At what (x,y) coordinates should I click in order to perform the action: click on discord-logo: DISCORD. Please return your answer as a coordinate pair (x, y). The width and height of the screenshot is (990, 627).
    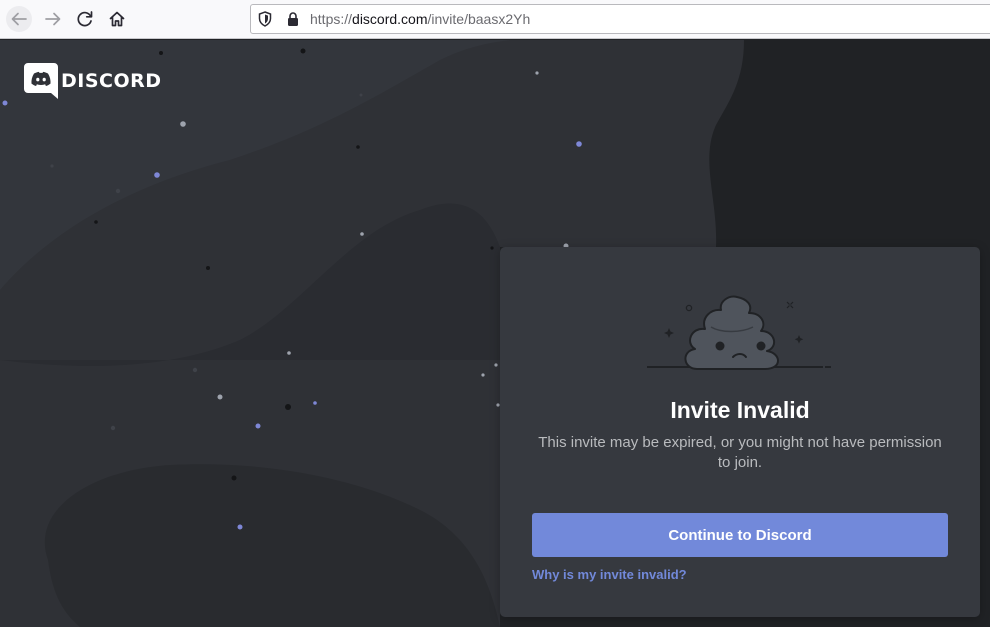
    Looking at the image, I should click on (93, 81).